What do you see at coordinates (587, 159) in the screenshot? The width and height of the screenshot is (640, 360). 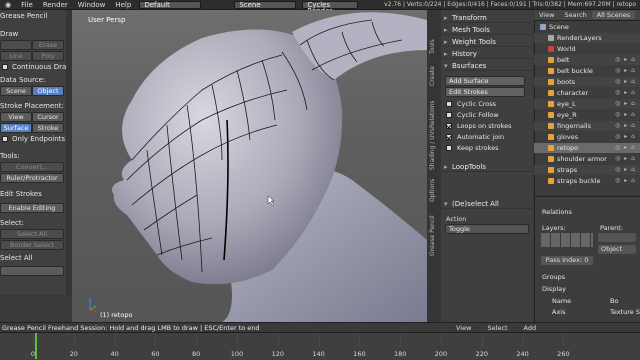 I see `outliner-item: shoulder armor ◎ ▸ ⌂` at bounding box center [587, 159].